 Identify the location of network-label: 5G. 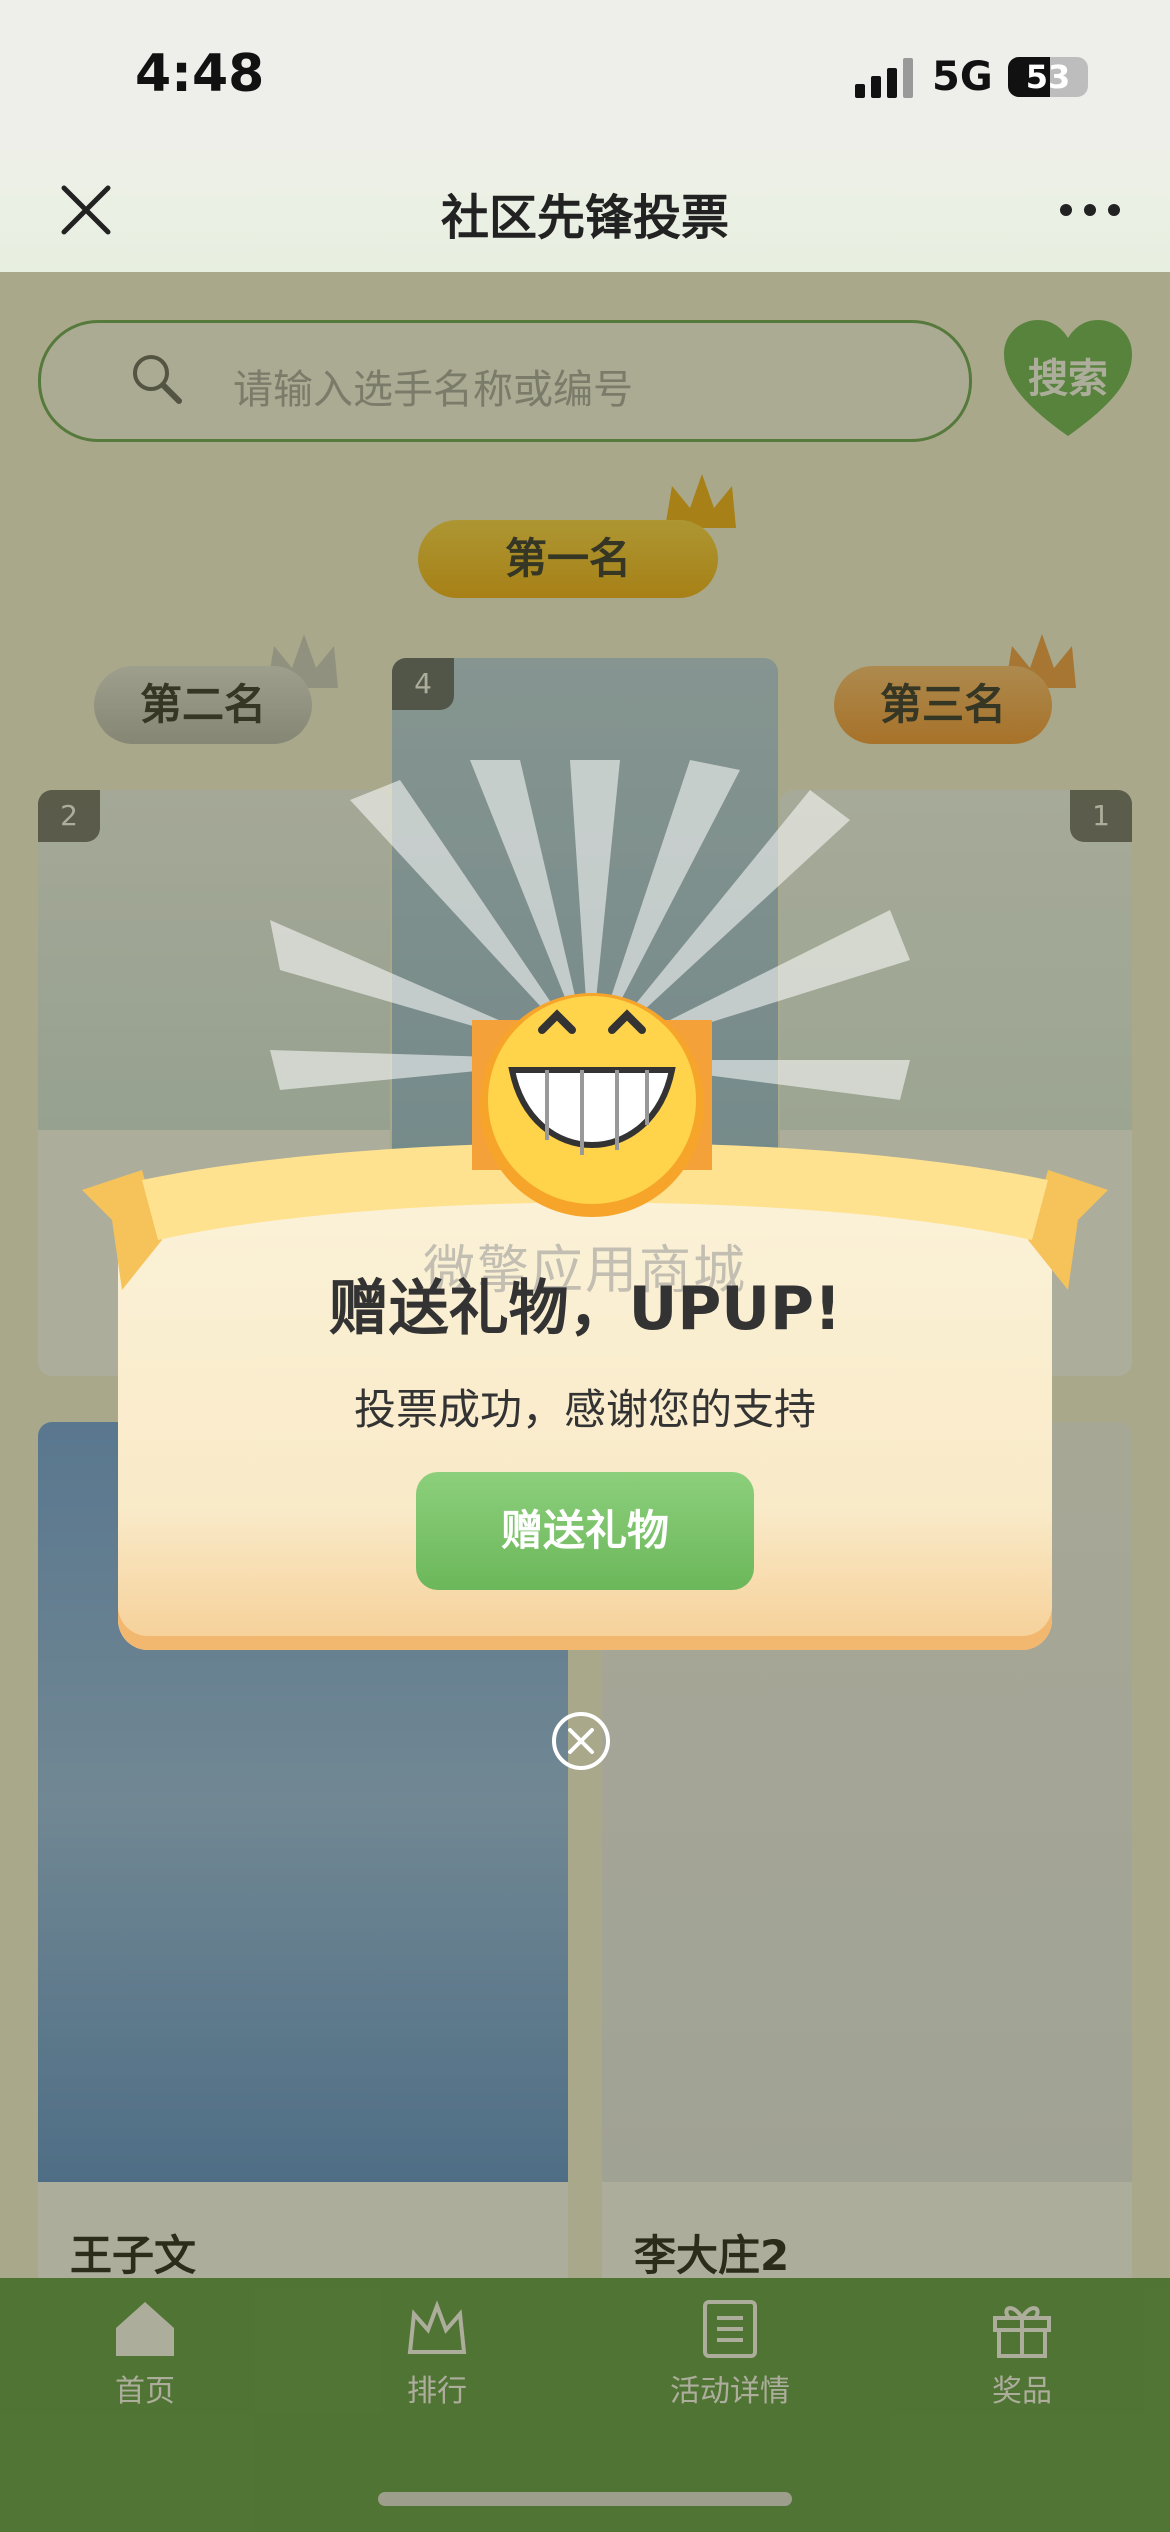
(962, 77).